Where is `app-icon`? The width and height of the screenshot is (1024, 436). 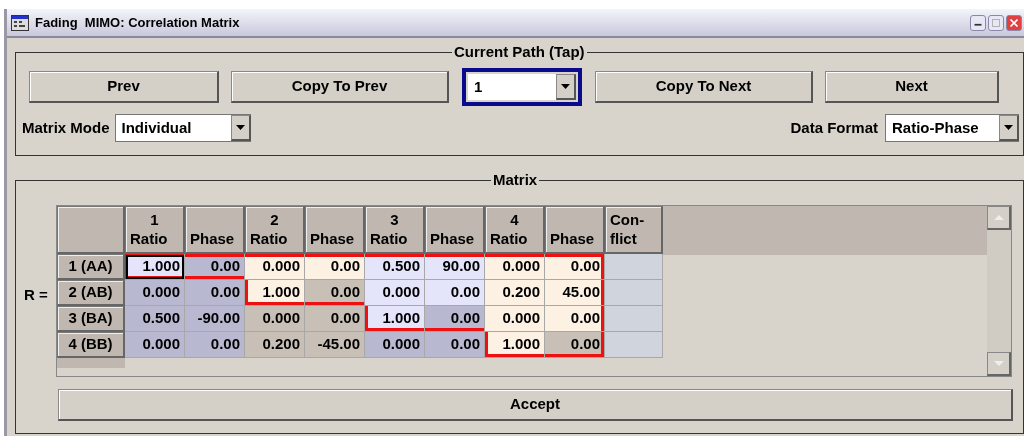 app-icon is located at coordinates (20, 22).